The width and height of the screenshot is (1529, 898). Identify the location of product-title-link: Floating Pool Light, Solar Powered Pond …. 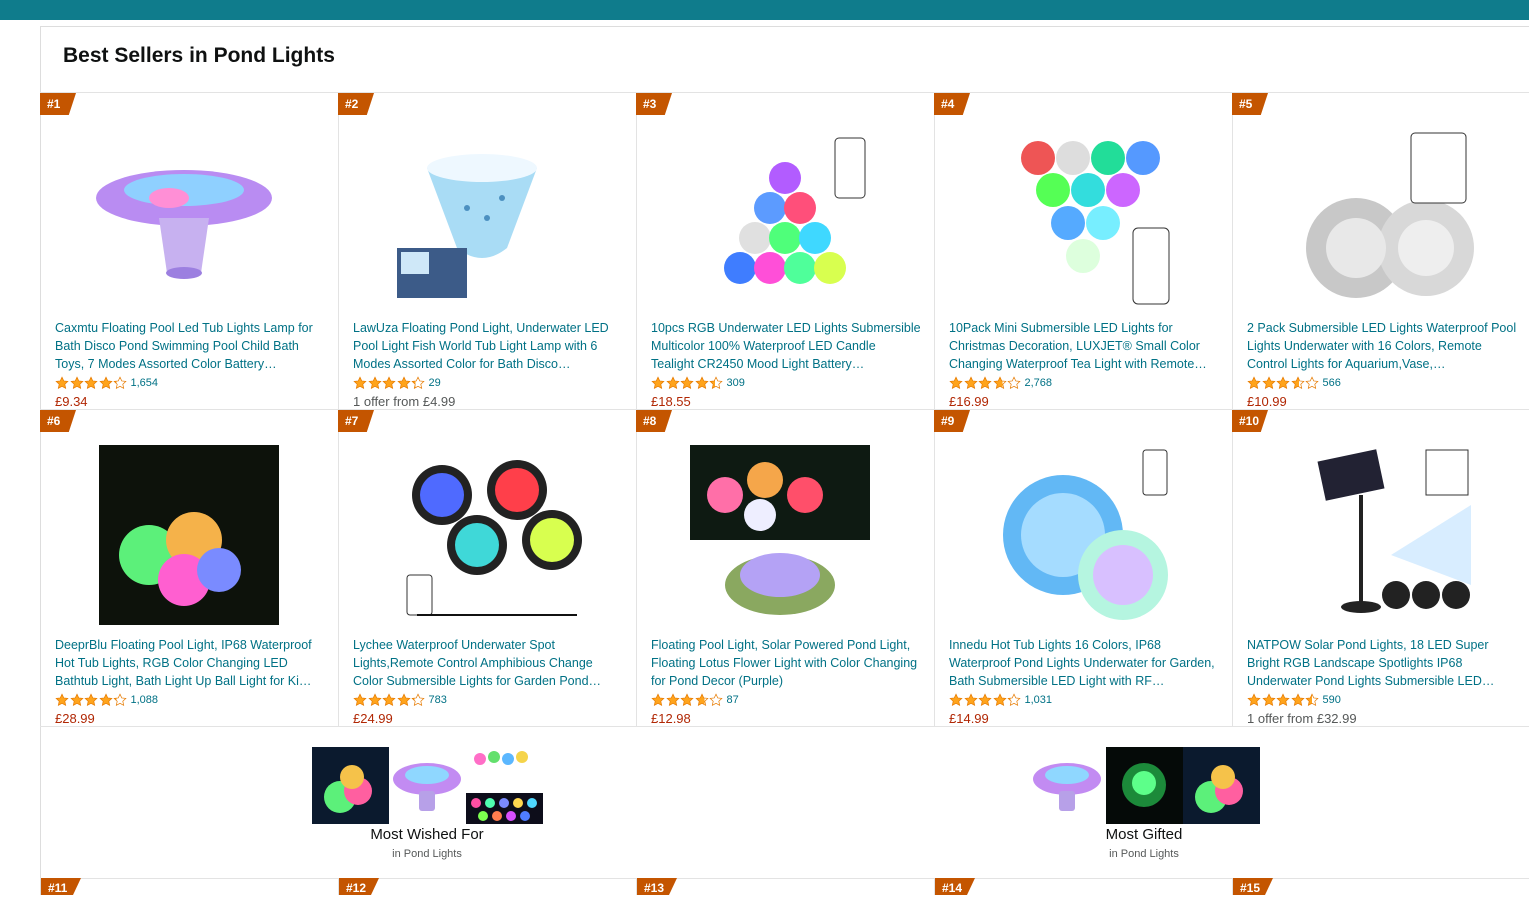
(786, 663).